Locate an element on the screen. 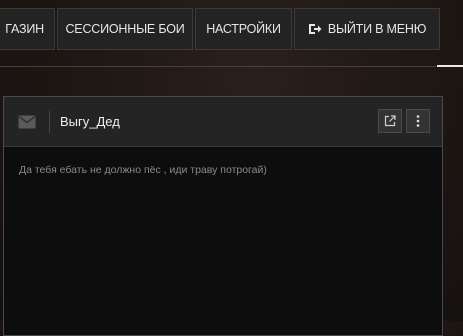 Image resolution: width=463 pixels, height=336 pixels. message-actions is located at coordinates (402, 121).